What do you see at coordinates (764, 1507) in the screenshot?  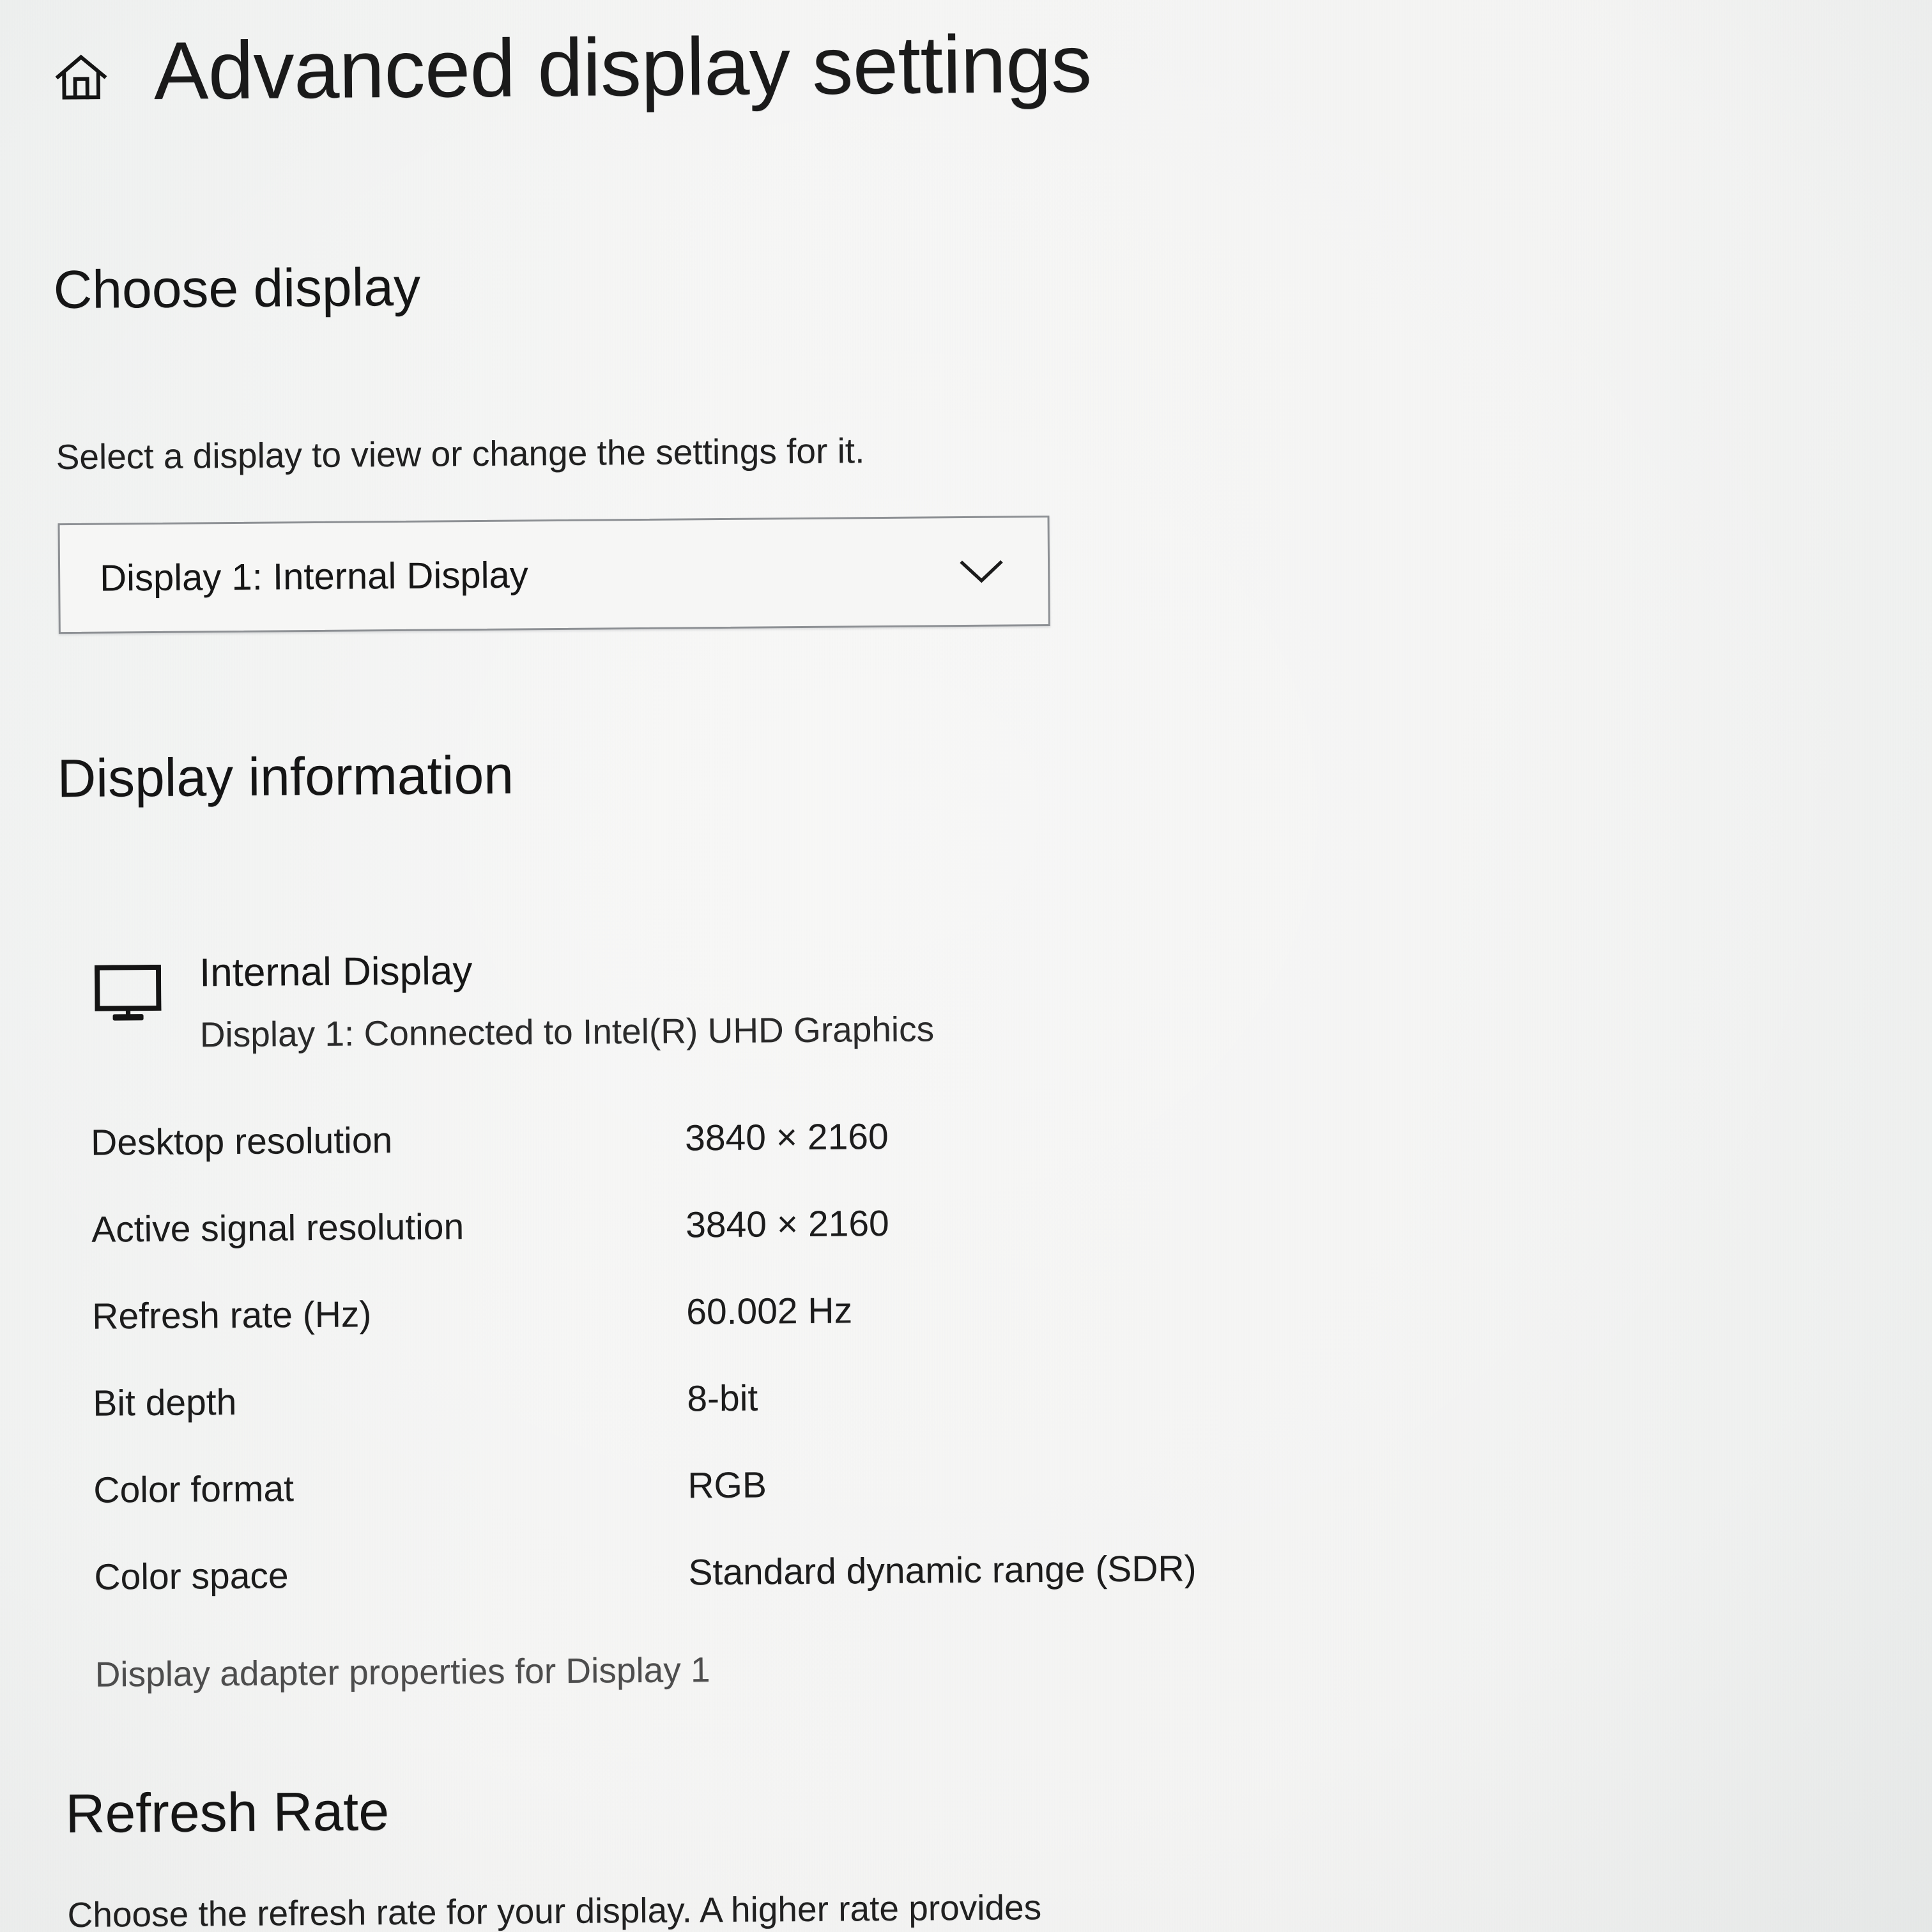 I see `table-row: Color format RGB` at bounding box center [764, 1507].